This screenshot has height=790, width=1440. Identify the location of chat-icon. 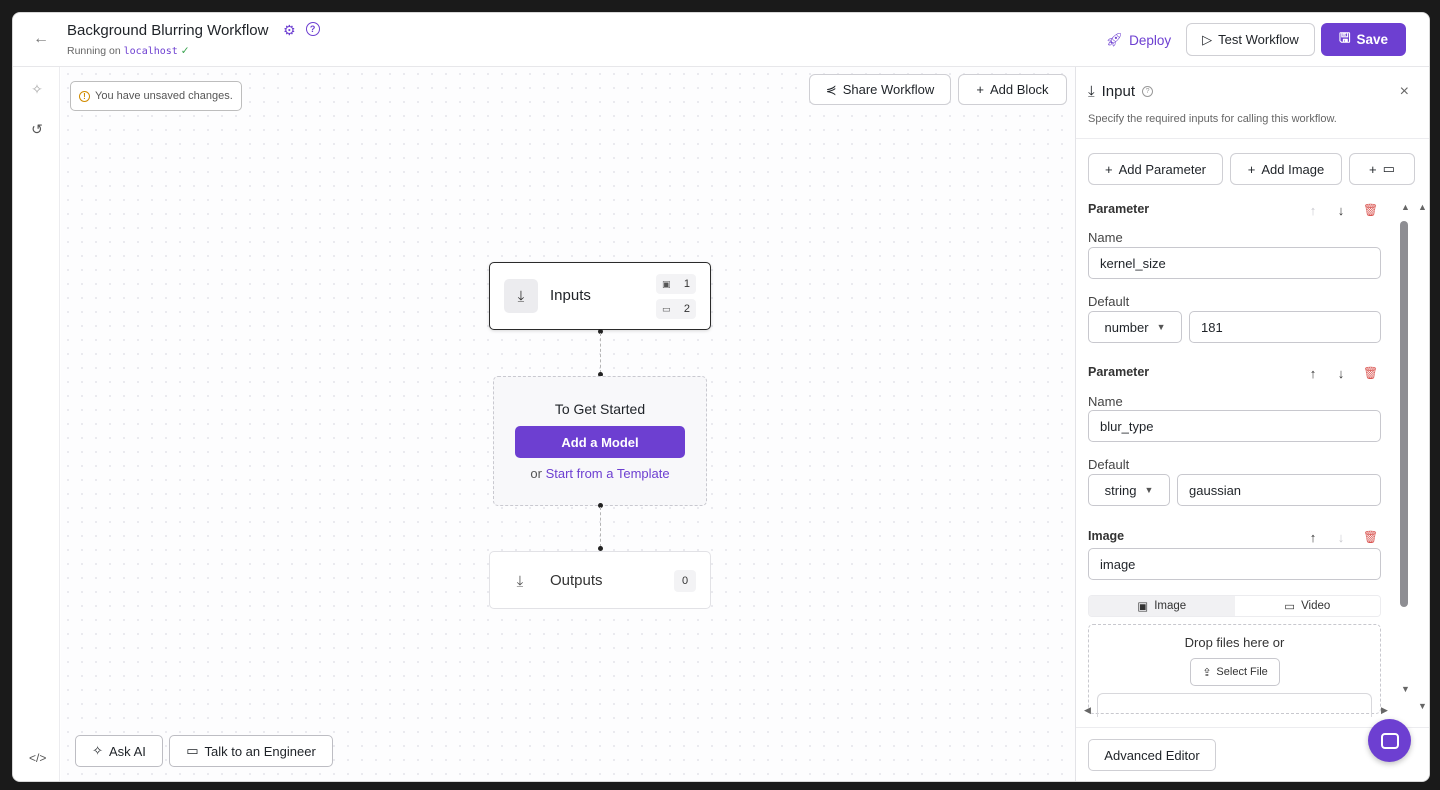
(1389, 740).